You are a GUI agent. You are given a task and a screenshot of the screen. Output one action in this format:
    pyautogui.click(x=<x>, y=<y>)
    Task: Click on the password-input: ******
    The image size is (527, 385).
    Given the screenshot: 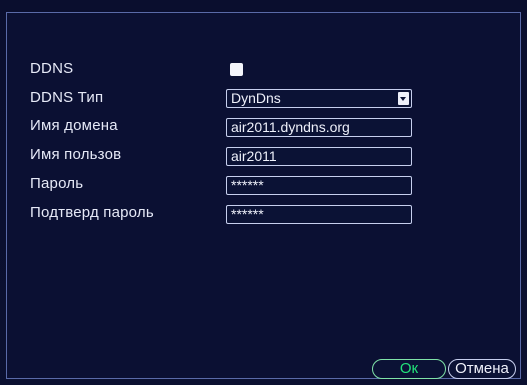 What is the action you would take?
    pyautogui.click(x=319, y=185)
    